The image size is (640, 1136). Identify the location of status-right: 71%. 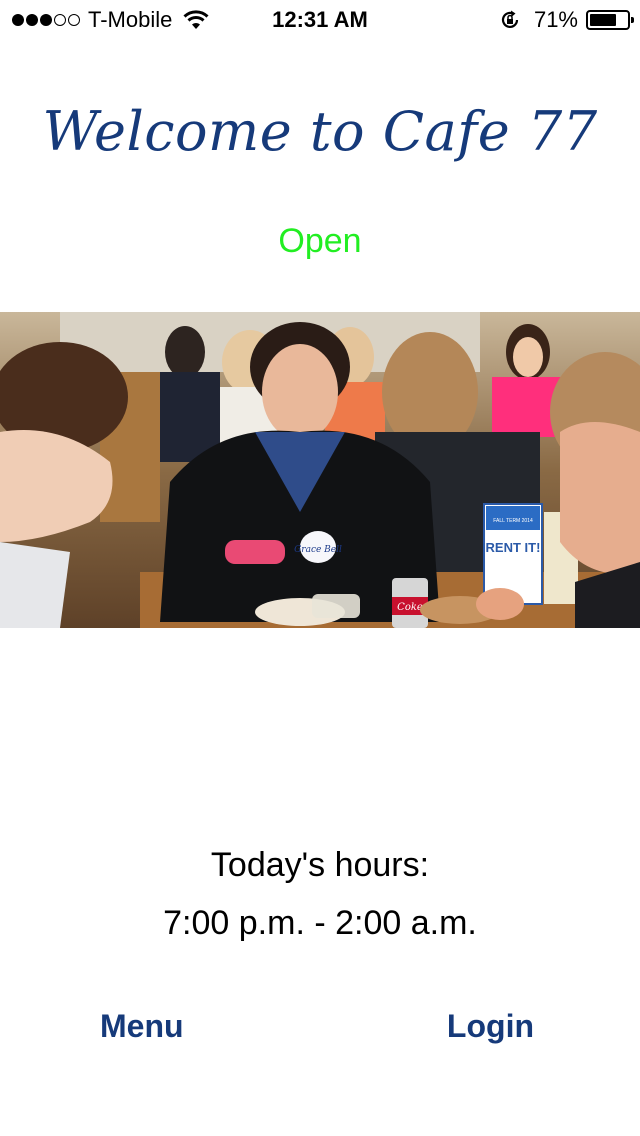
(566, 20).